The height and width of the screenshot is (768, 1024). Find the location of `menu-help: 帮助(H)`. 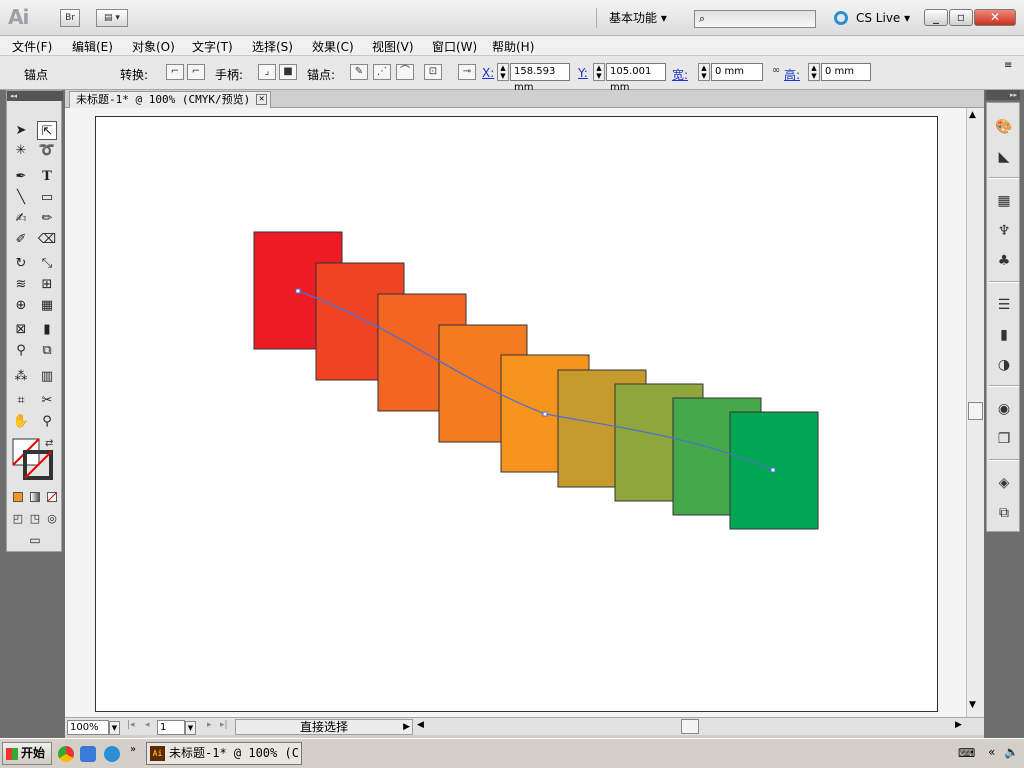

menu-help: 帮助(H) is located at coordinates (513, 46).